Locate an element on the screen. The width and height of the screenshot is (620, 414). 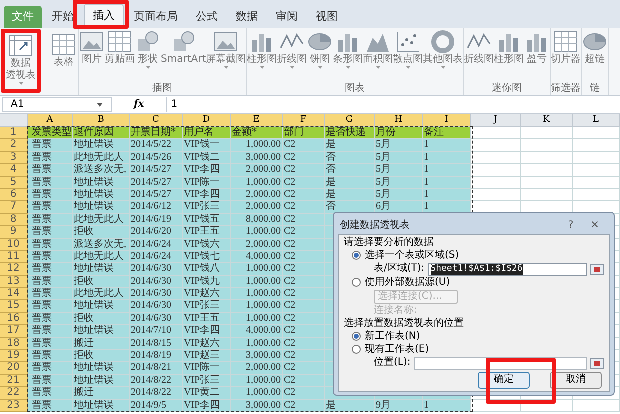
row-header: 7 is located at coordinates (14, 207).